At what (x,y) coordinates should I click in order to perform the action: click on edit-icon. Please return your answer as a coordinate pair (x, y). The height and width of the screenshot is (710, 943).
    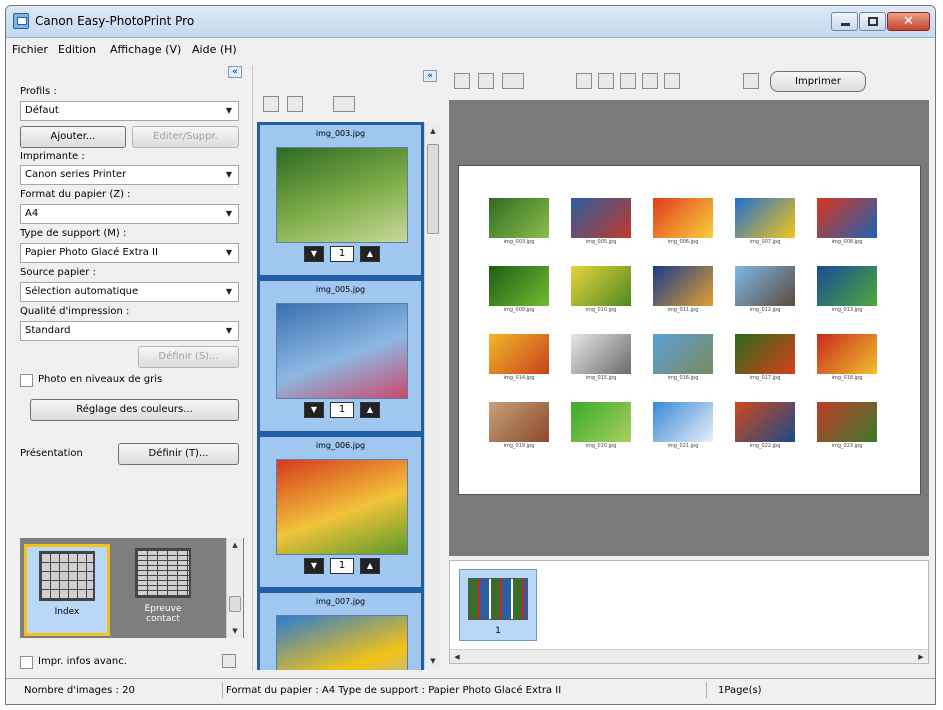
    Looking at the image, I should click on (650, 81).